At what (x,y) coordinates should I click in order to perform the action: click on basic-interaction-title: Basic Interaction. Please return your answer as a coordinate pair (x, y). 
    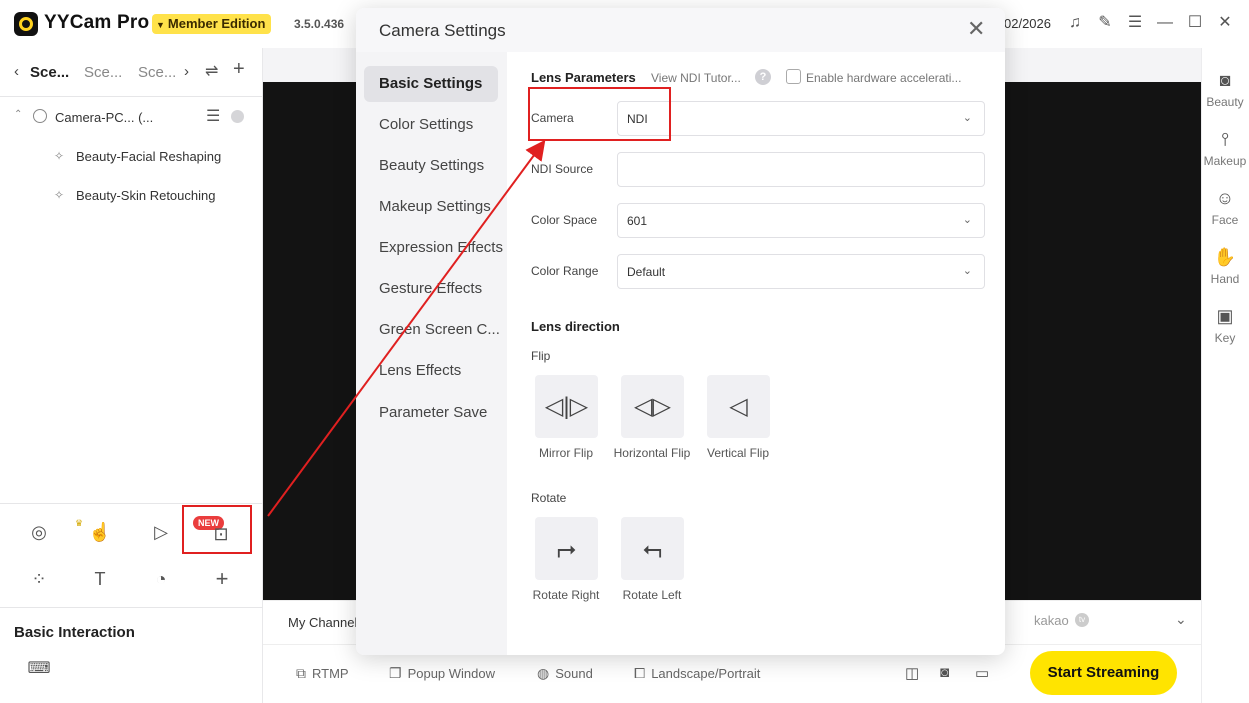
    Looking at the image, I should click on (74, 632).